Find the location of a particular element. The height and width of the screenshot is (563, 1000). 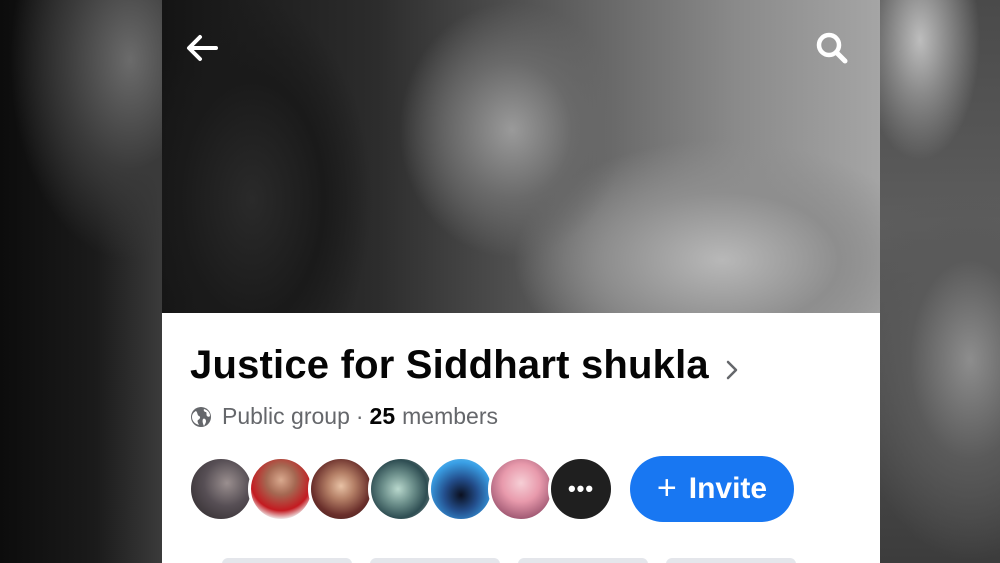

arrow-left-icon is located at coordinates (202, 50).